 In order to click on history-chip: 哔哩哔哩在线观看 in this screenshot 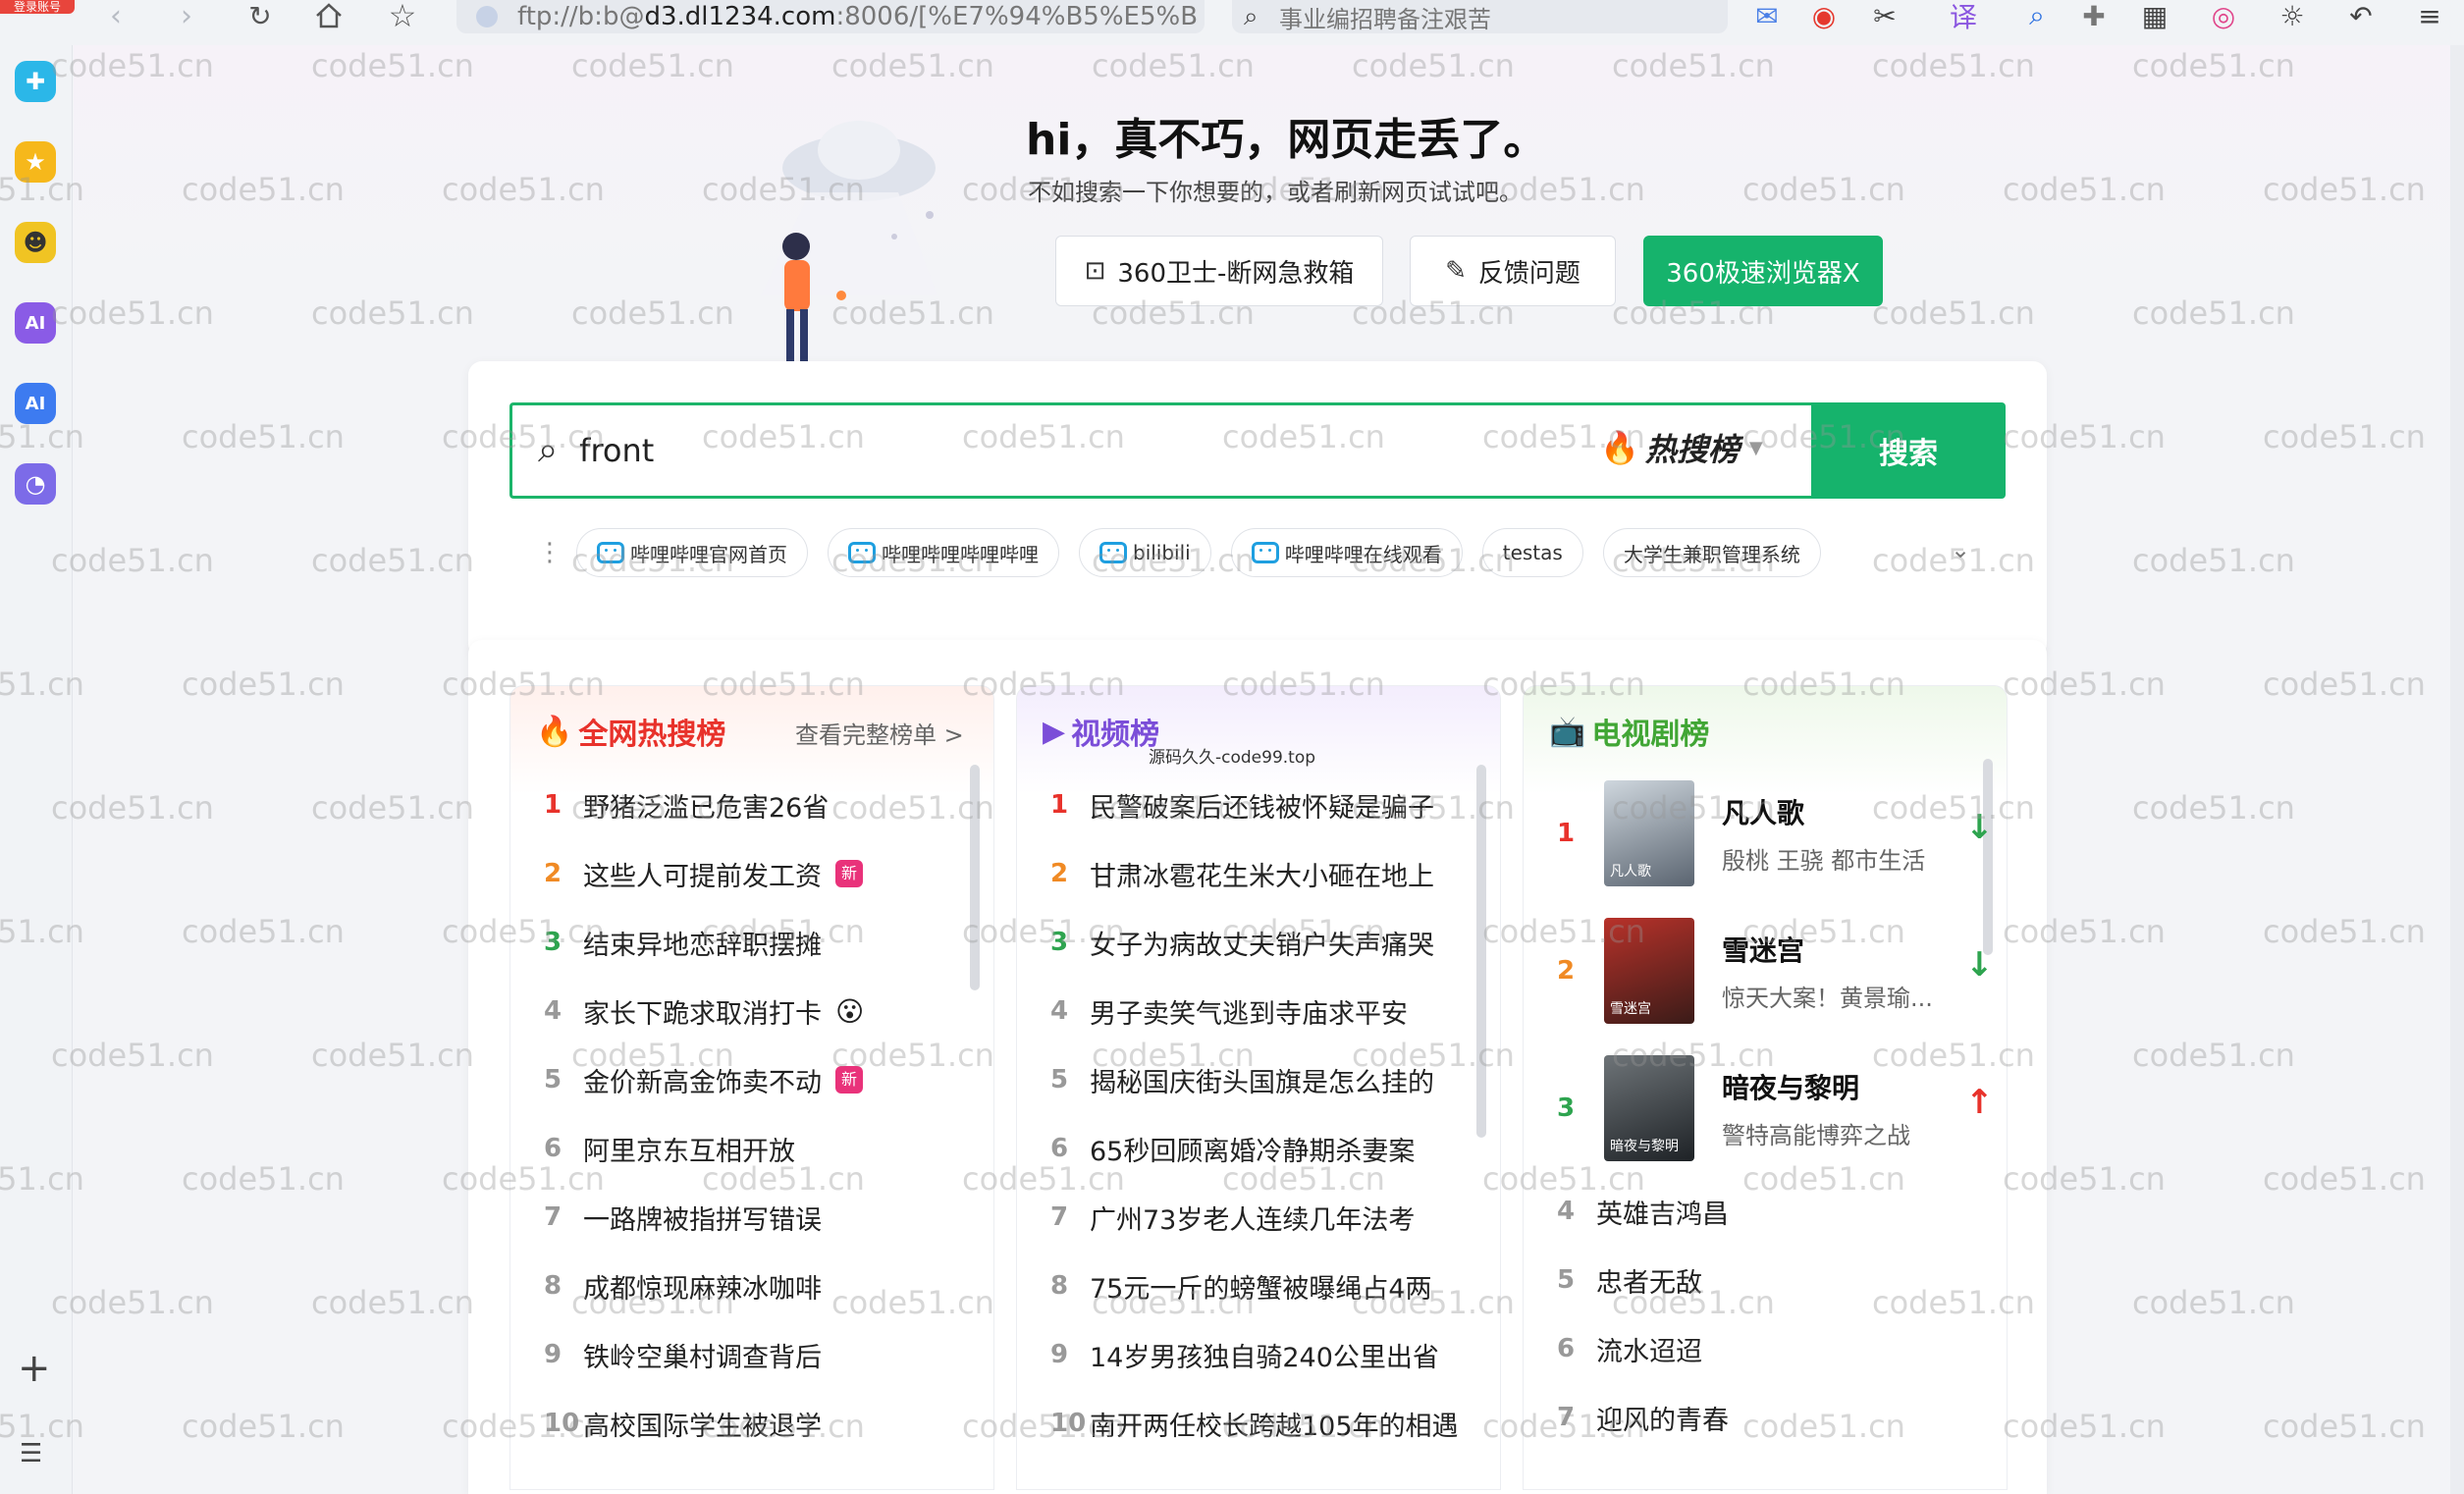, I will do `click(1346, 552)`.